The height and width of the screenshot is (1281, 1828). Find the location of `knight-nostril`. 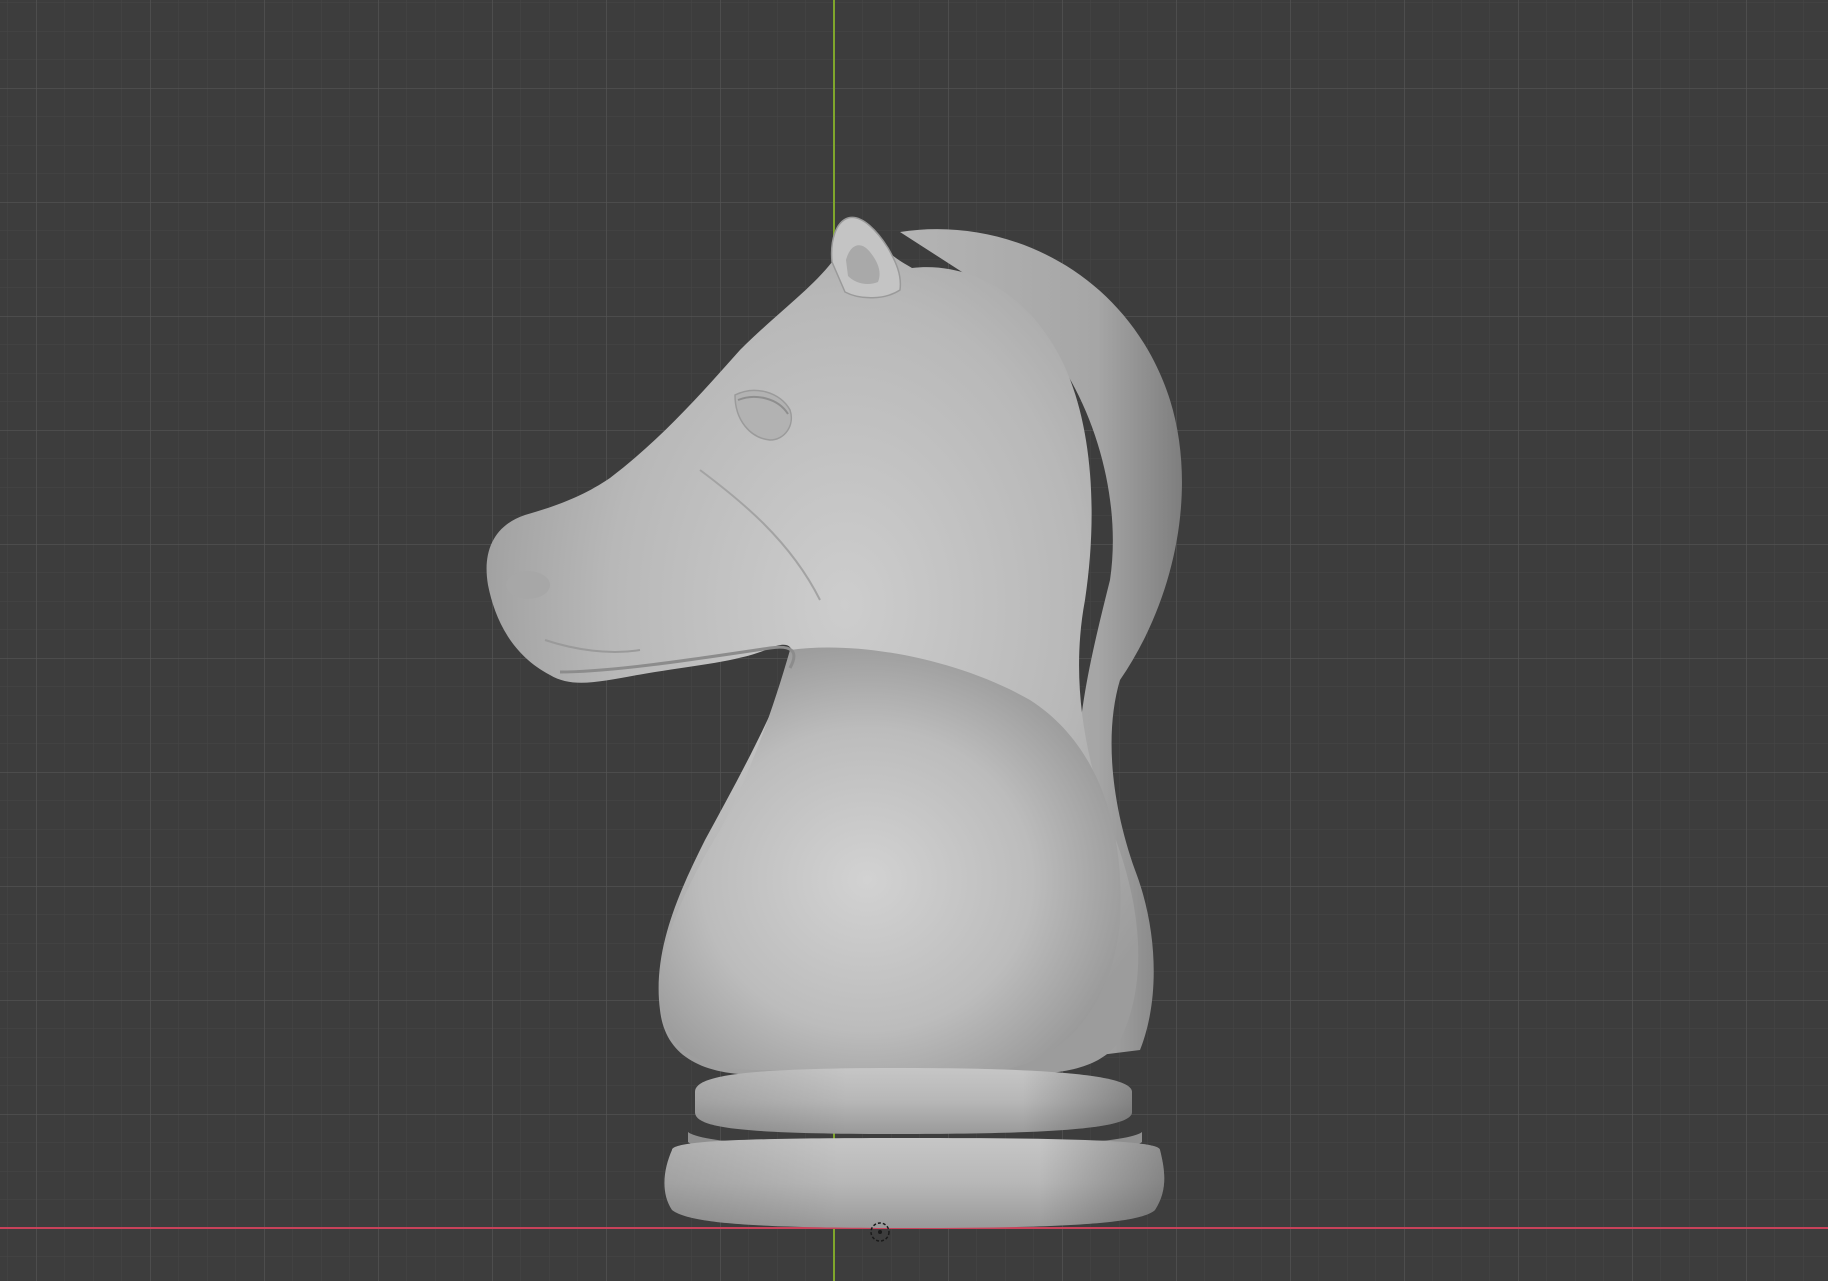

knight-nostril is located at coordinates (528, 585).